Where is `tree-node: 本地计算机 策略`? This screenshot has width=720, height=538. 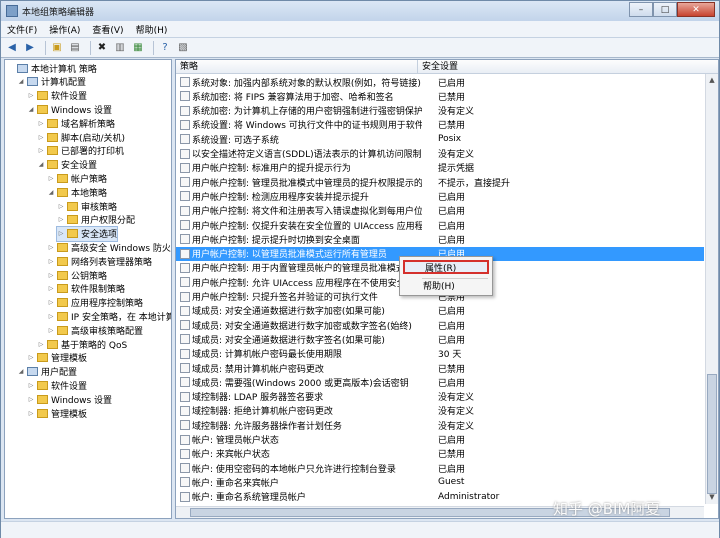
tree-node: 本地计算机 策略 is located at coordinates (52, 68).